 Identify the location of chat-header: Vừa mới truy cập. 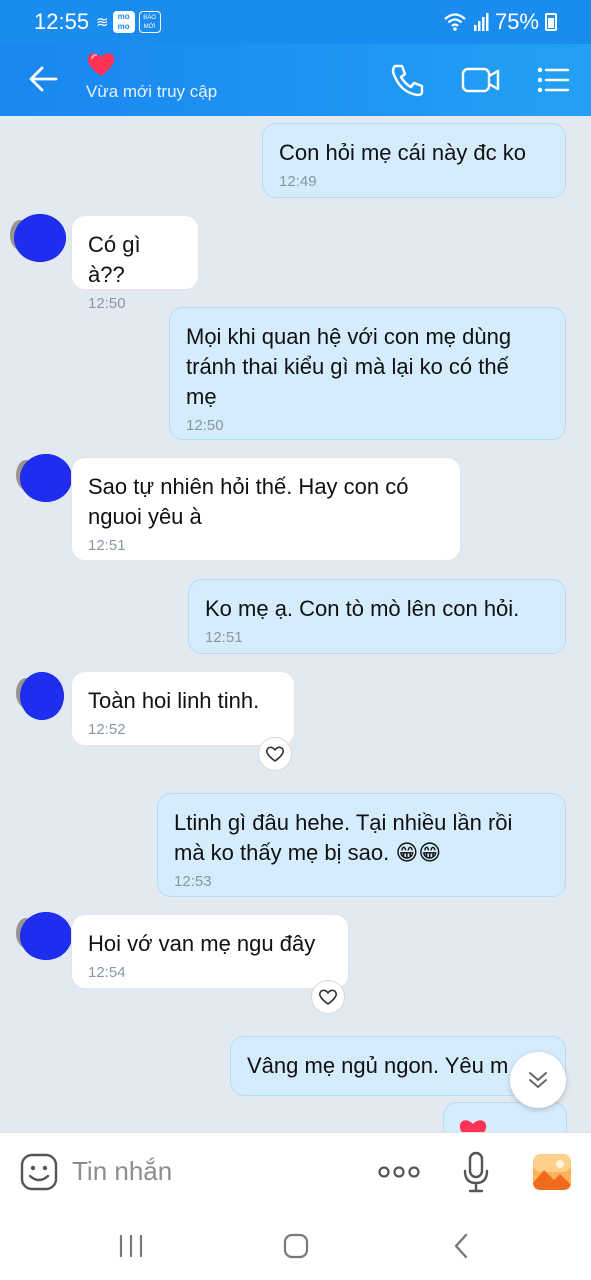
(295, 80).